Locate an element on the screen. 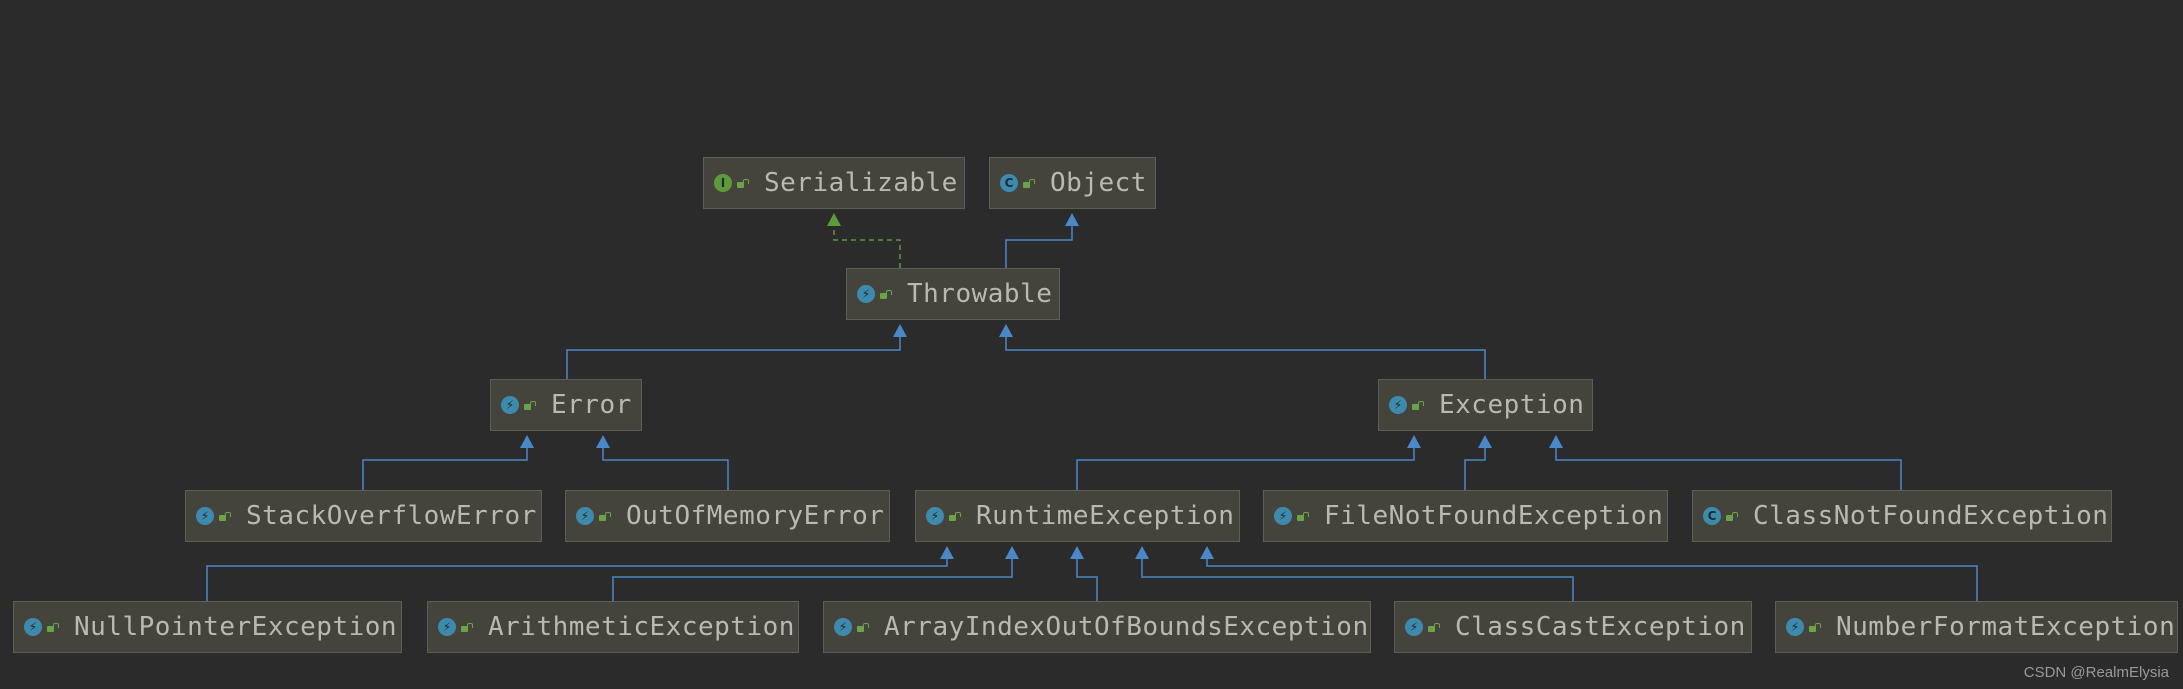 This screenshot has width=2183, height=689. node-serializable: I Serializable is located at coordinates (834, 183).